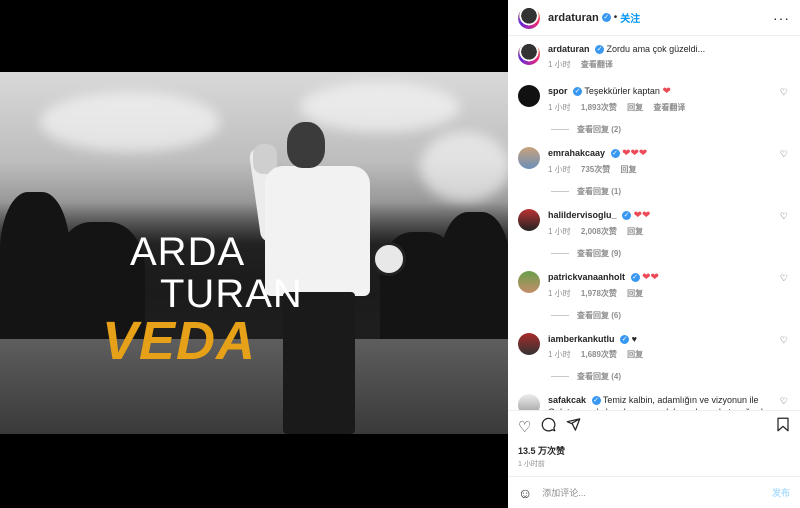 Image resolution: width=800 pixels, height=508 pixels. I want to click on emoji-icon: ☺, so click(525, 493).